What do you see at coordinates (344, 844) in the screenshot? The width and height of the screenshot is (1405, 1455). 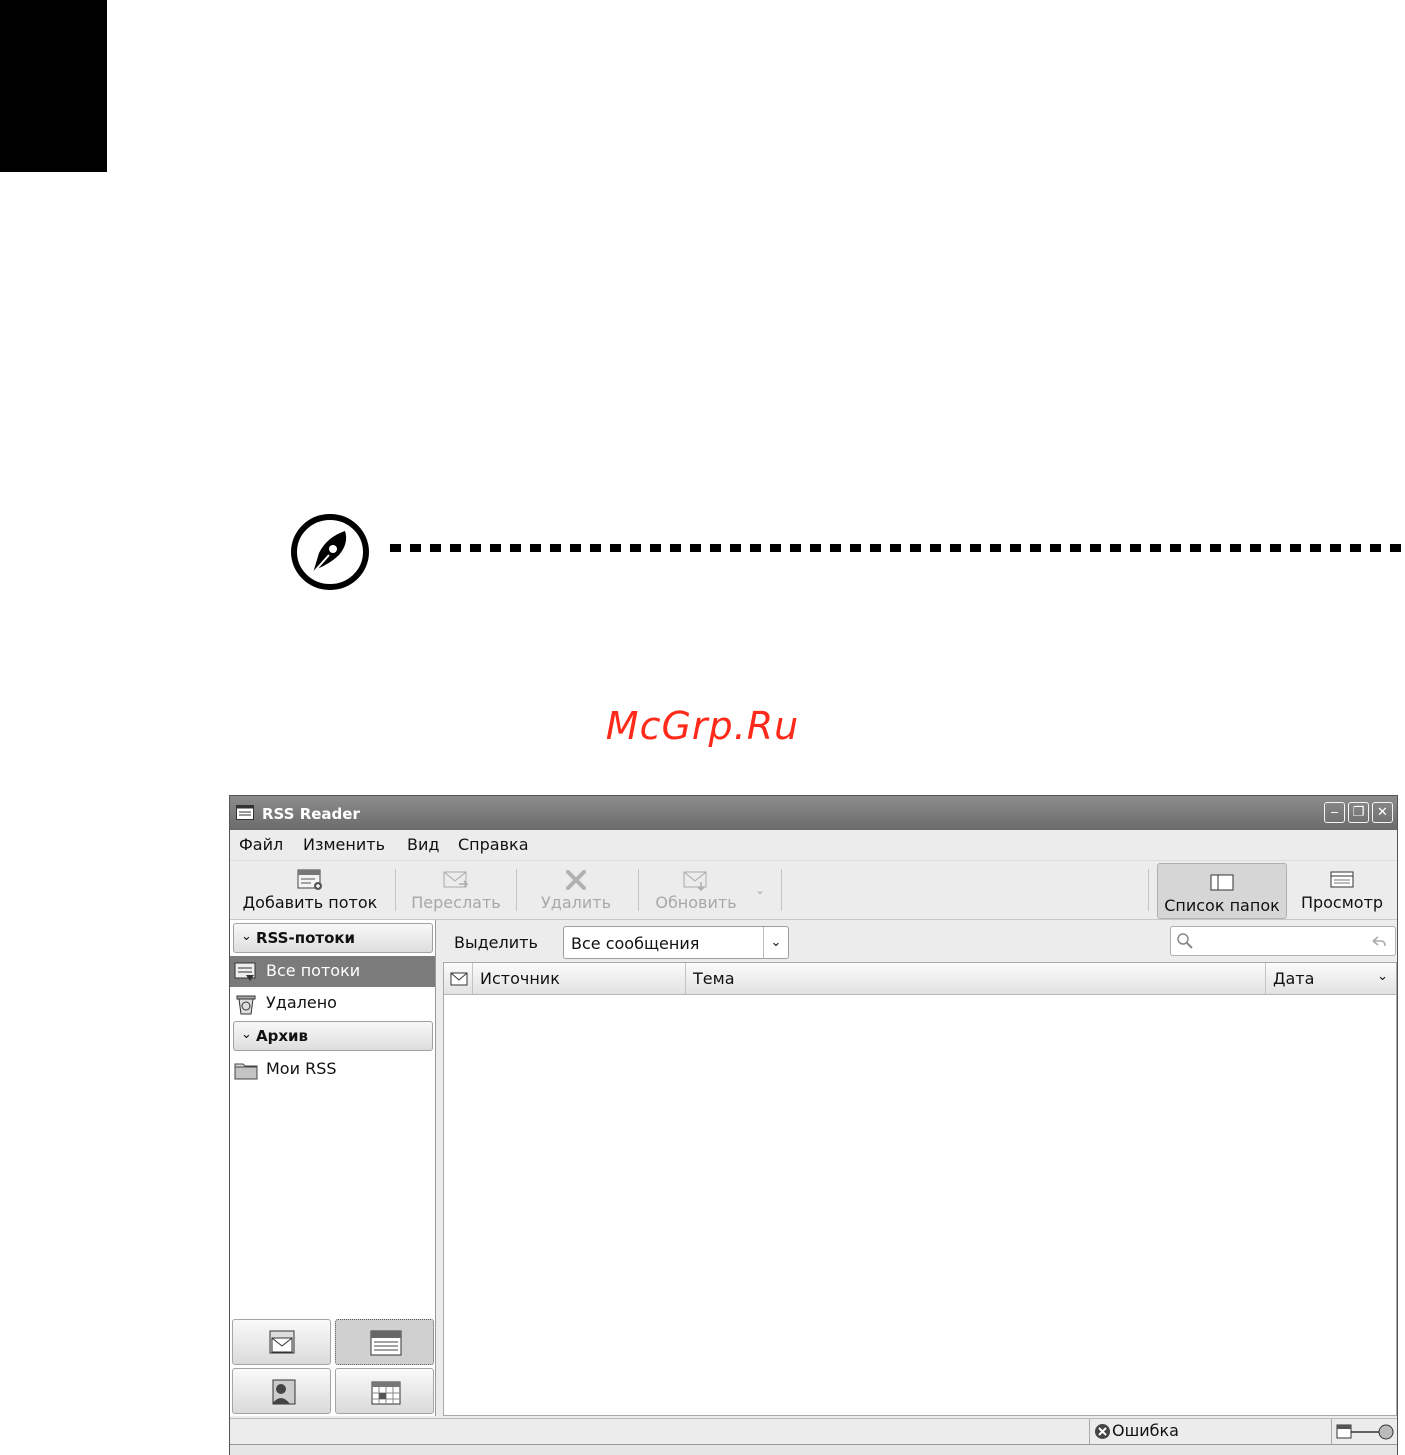 I see `menu-edit: Изменить` at bounding box center [344, 844].